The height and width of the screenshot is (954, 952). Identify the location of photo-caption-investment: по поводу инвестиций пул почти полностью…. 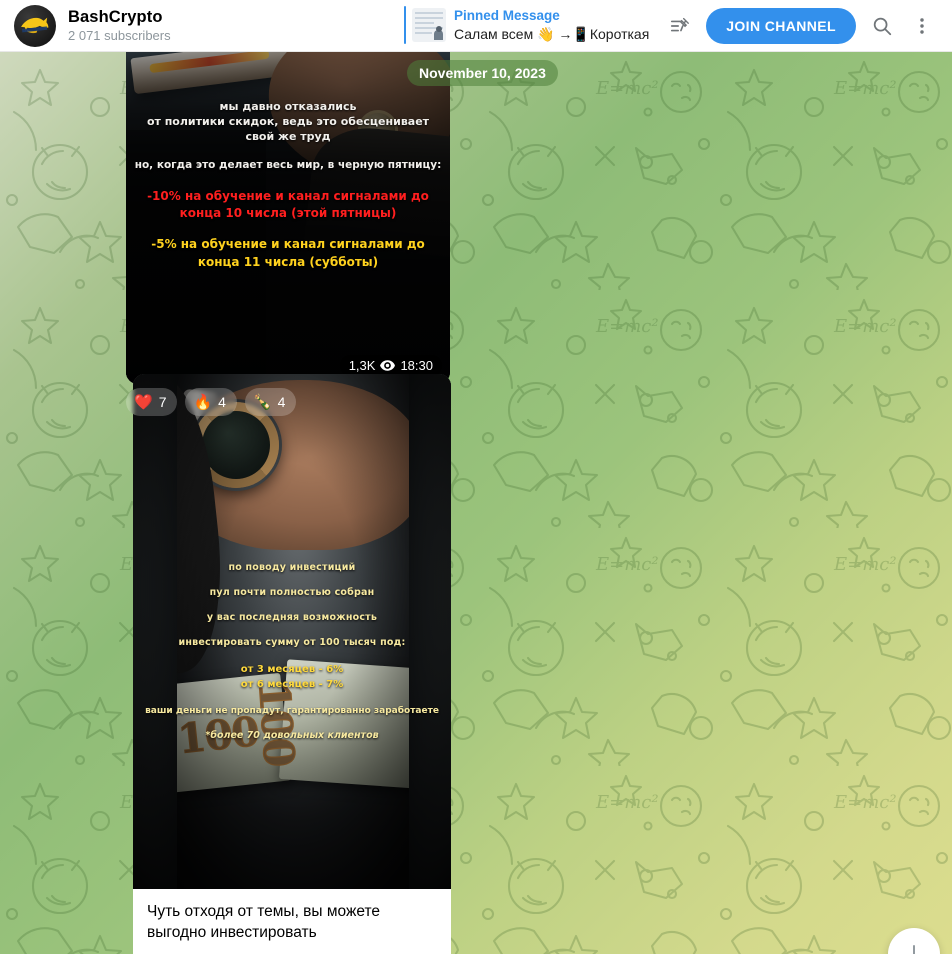
(292, 651).